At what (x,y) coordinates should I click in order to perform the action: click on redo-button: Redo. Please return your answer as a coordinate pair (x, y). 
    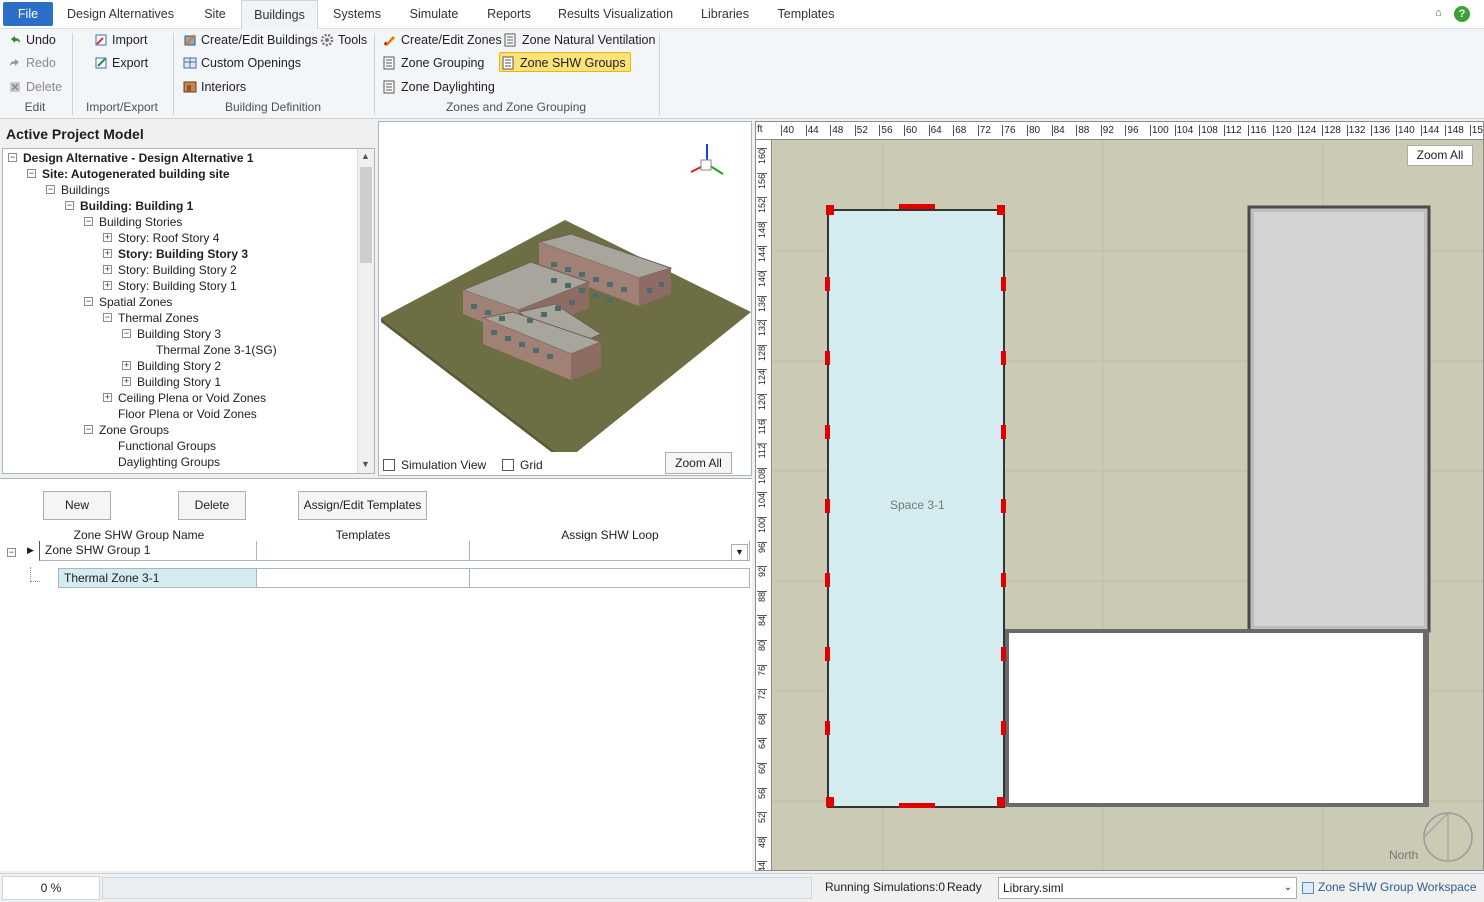
    Looking at the image, I should click on (31, 63).